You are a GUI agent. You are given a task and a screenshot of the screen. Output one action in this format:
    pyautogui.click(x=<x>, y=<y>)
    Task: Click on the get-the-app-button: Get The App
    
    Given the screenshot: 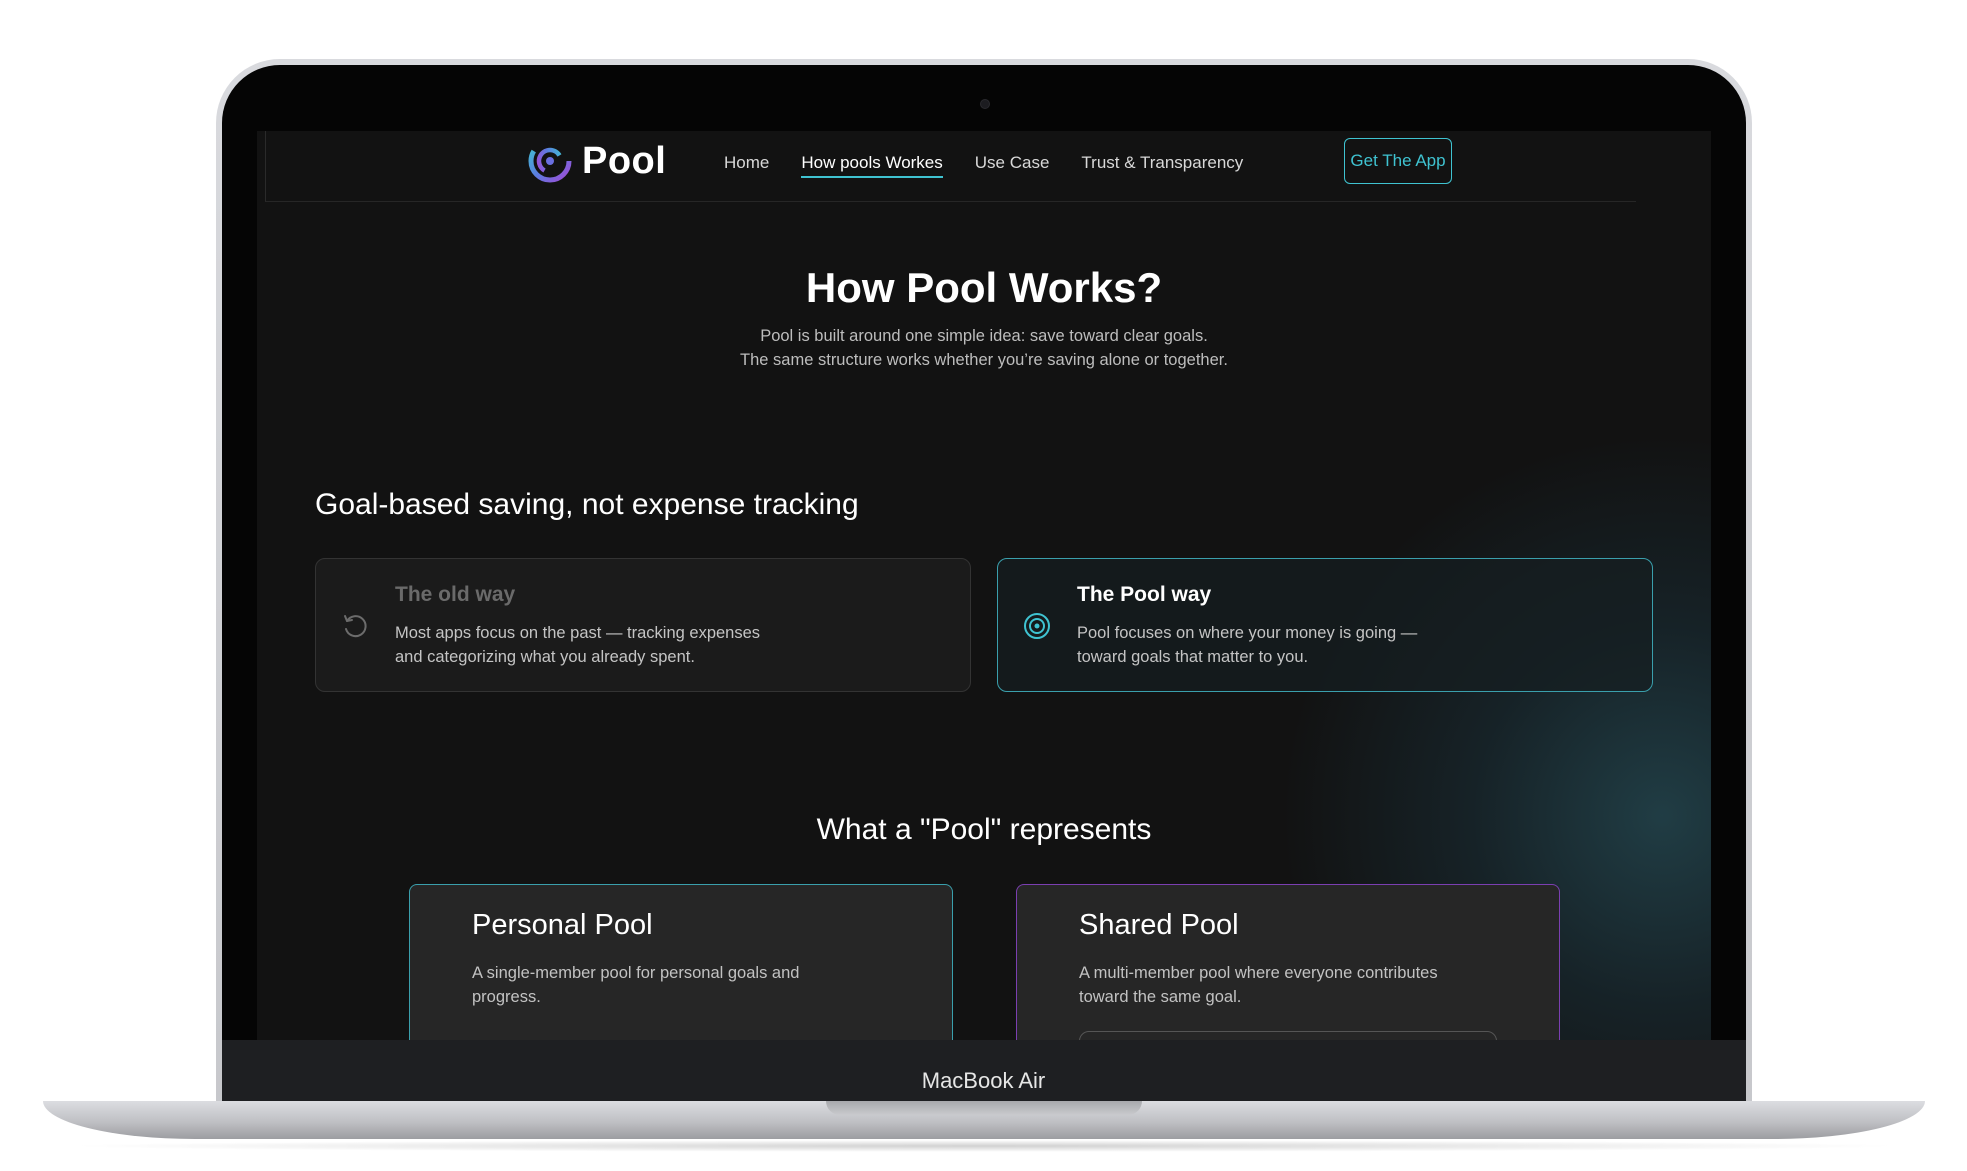 What is the action you would take?
    pyautogui.click(x=1398, y=161)
    